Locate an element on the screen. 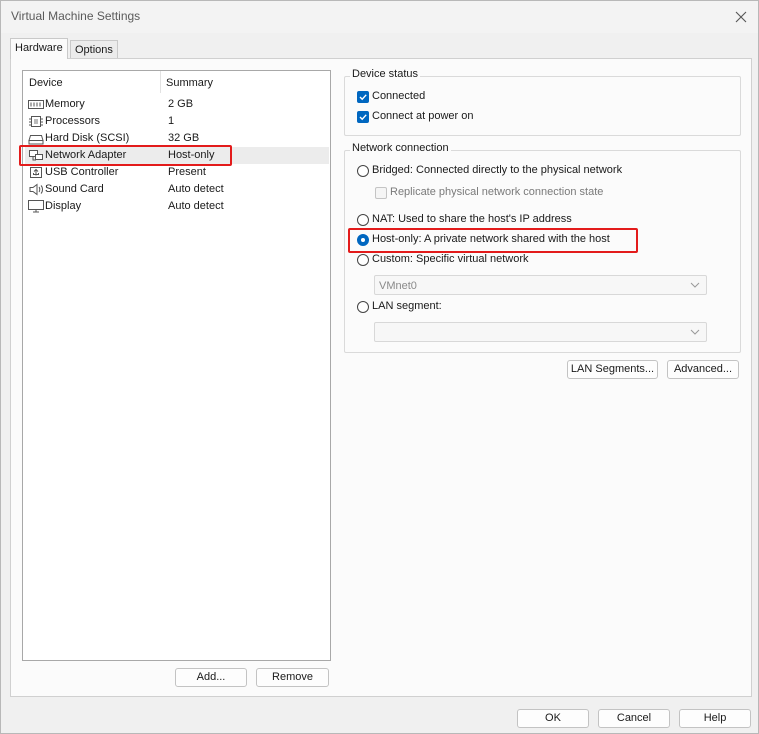 This screenshot has height=734, width=759. device-name: Hard Disk (SCSI) is located at coordinates (87, 138).